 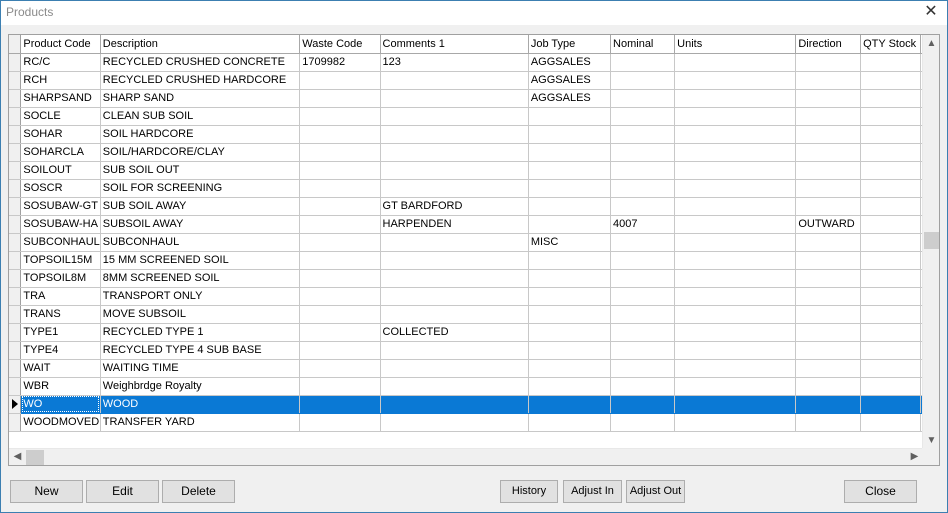 What do you see at coordinates (529, 491) in the screenshot?
I see `history-button: History` at bounding box center [529, 491].